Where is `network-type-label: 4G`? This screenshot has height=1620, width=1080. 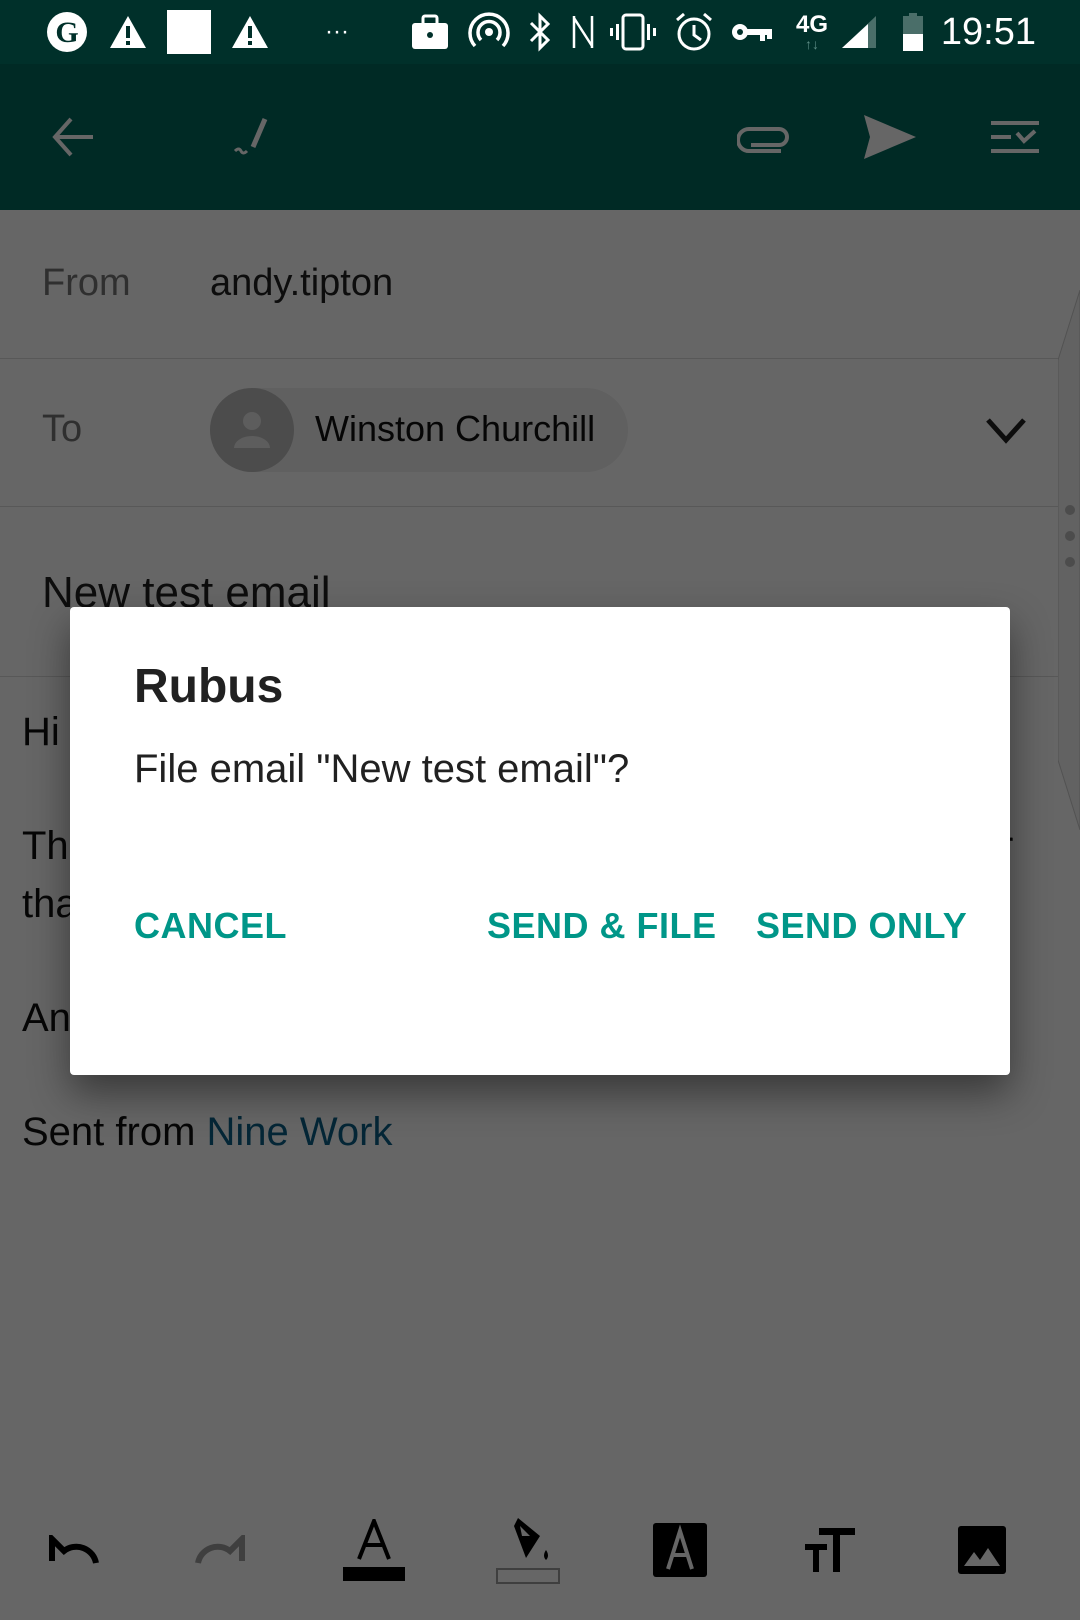
network-type-label: 4G is located at coordinates (811, 24).